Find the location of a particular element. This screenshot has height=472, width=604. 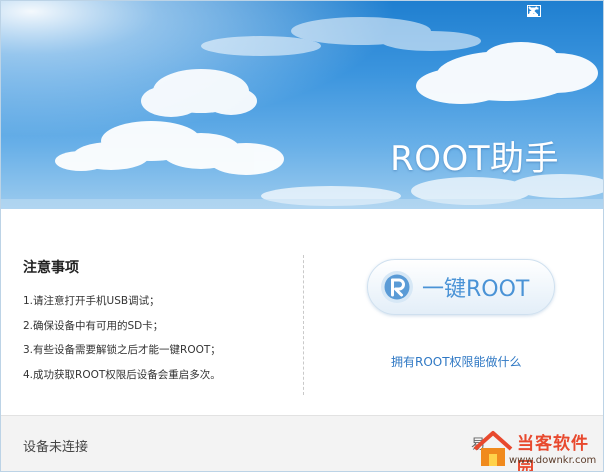

notice-item: 4.成功获取ROOT权限后设备会重启多次。 is located at coordinates (122, 374).